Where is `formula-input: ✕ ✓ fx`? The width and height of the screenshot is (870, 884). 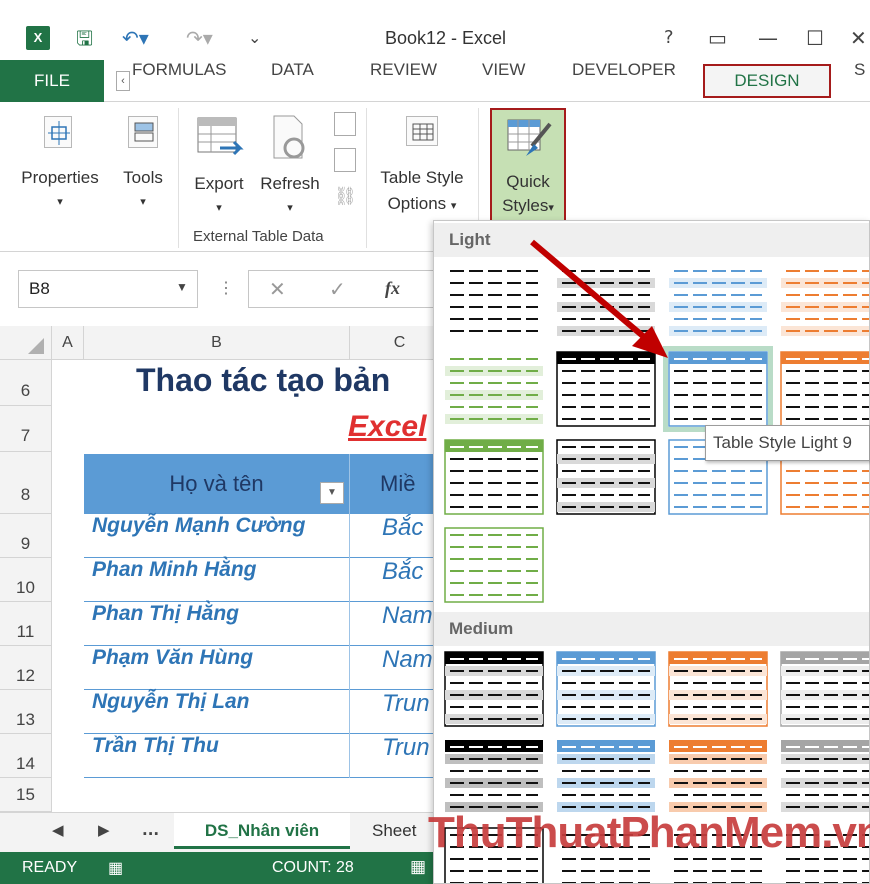 formula-input: ✕ ✓ fx is located at coordinates (343, 289).